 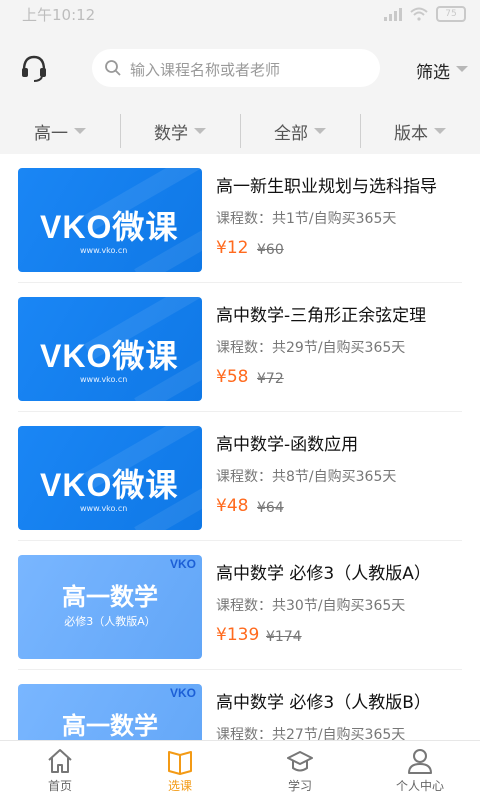 I want to click on course-meta: 课程数：共30节/自购买365天, so click(x=311, y=606).